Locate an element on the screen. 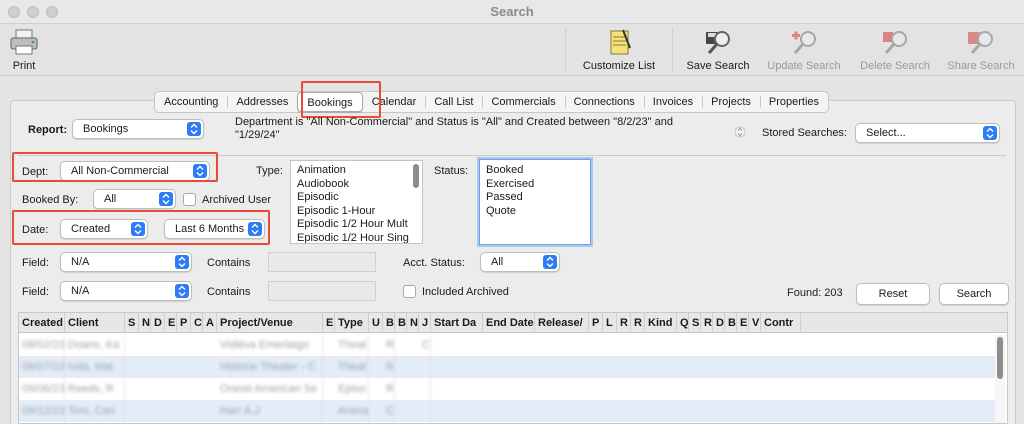 The image size is (1024, 424). save-search-button: Save Search is located at coordinates (718, 50).